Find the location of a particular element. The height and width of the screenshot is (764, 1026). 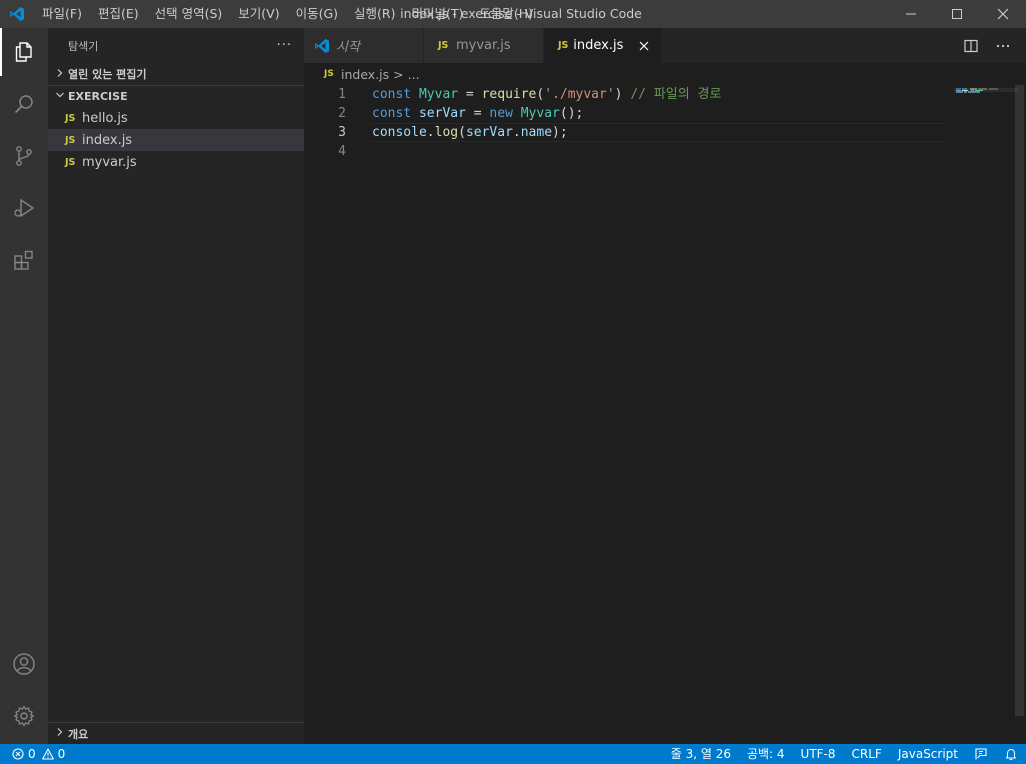

extensions-icon is located at coordinates (23, 260).